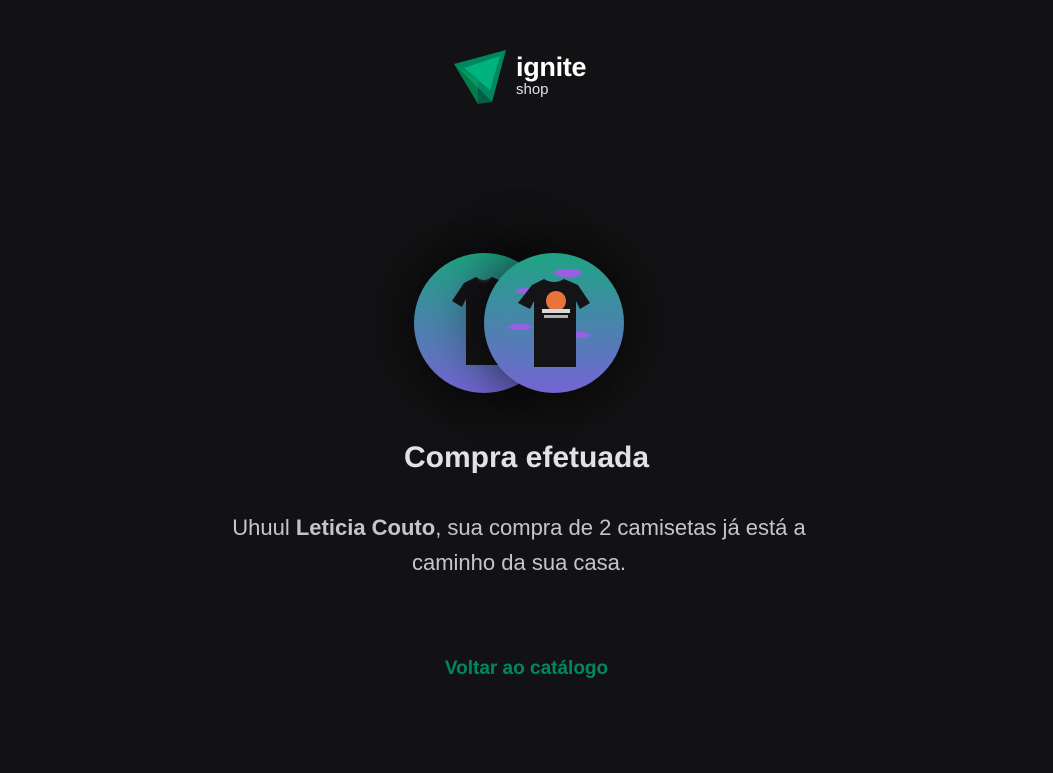  I want to click on logo-text: ignite shop, so click(551, 75).